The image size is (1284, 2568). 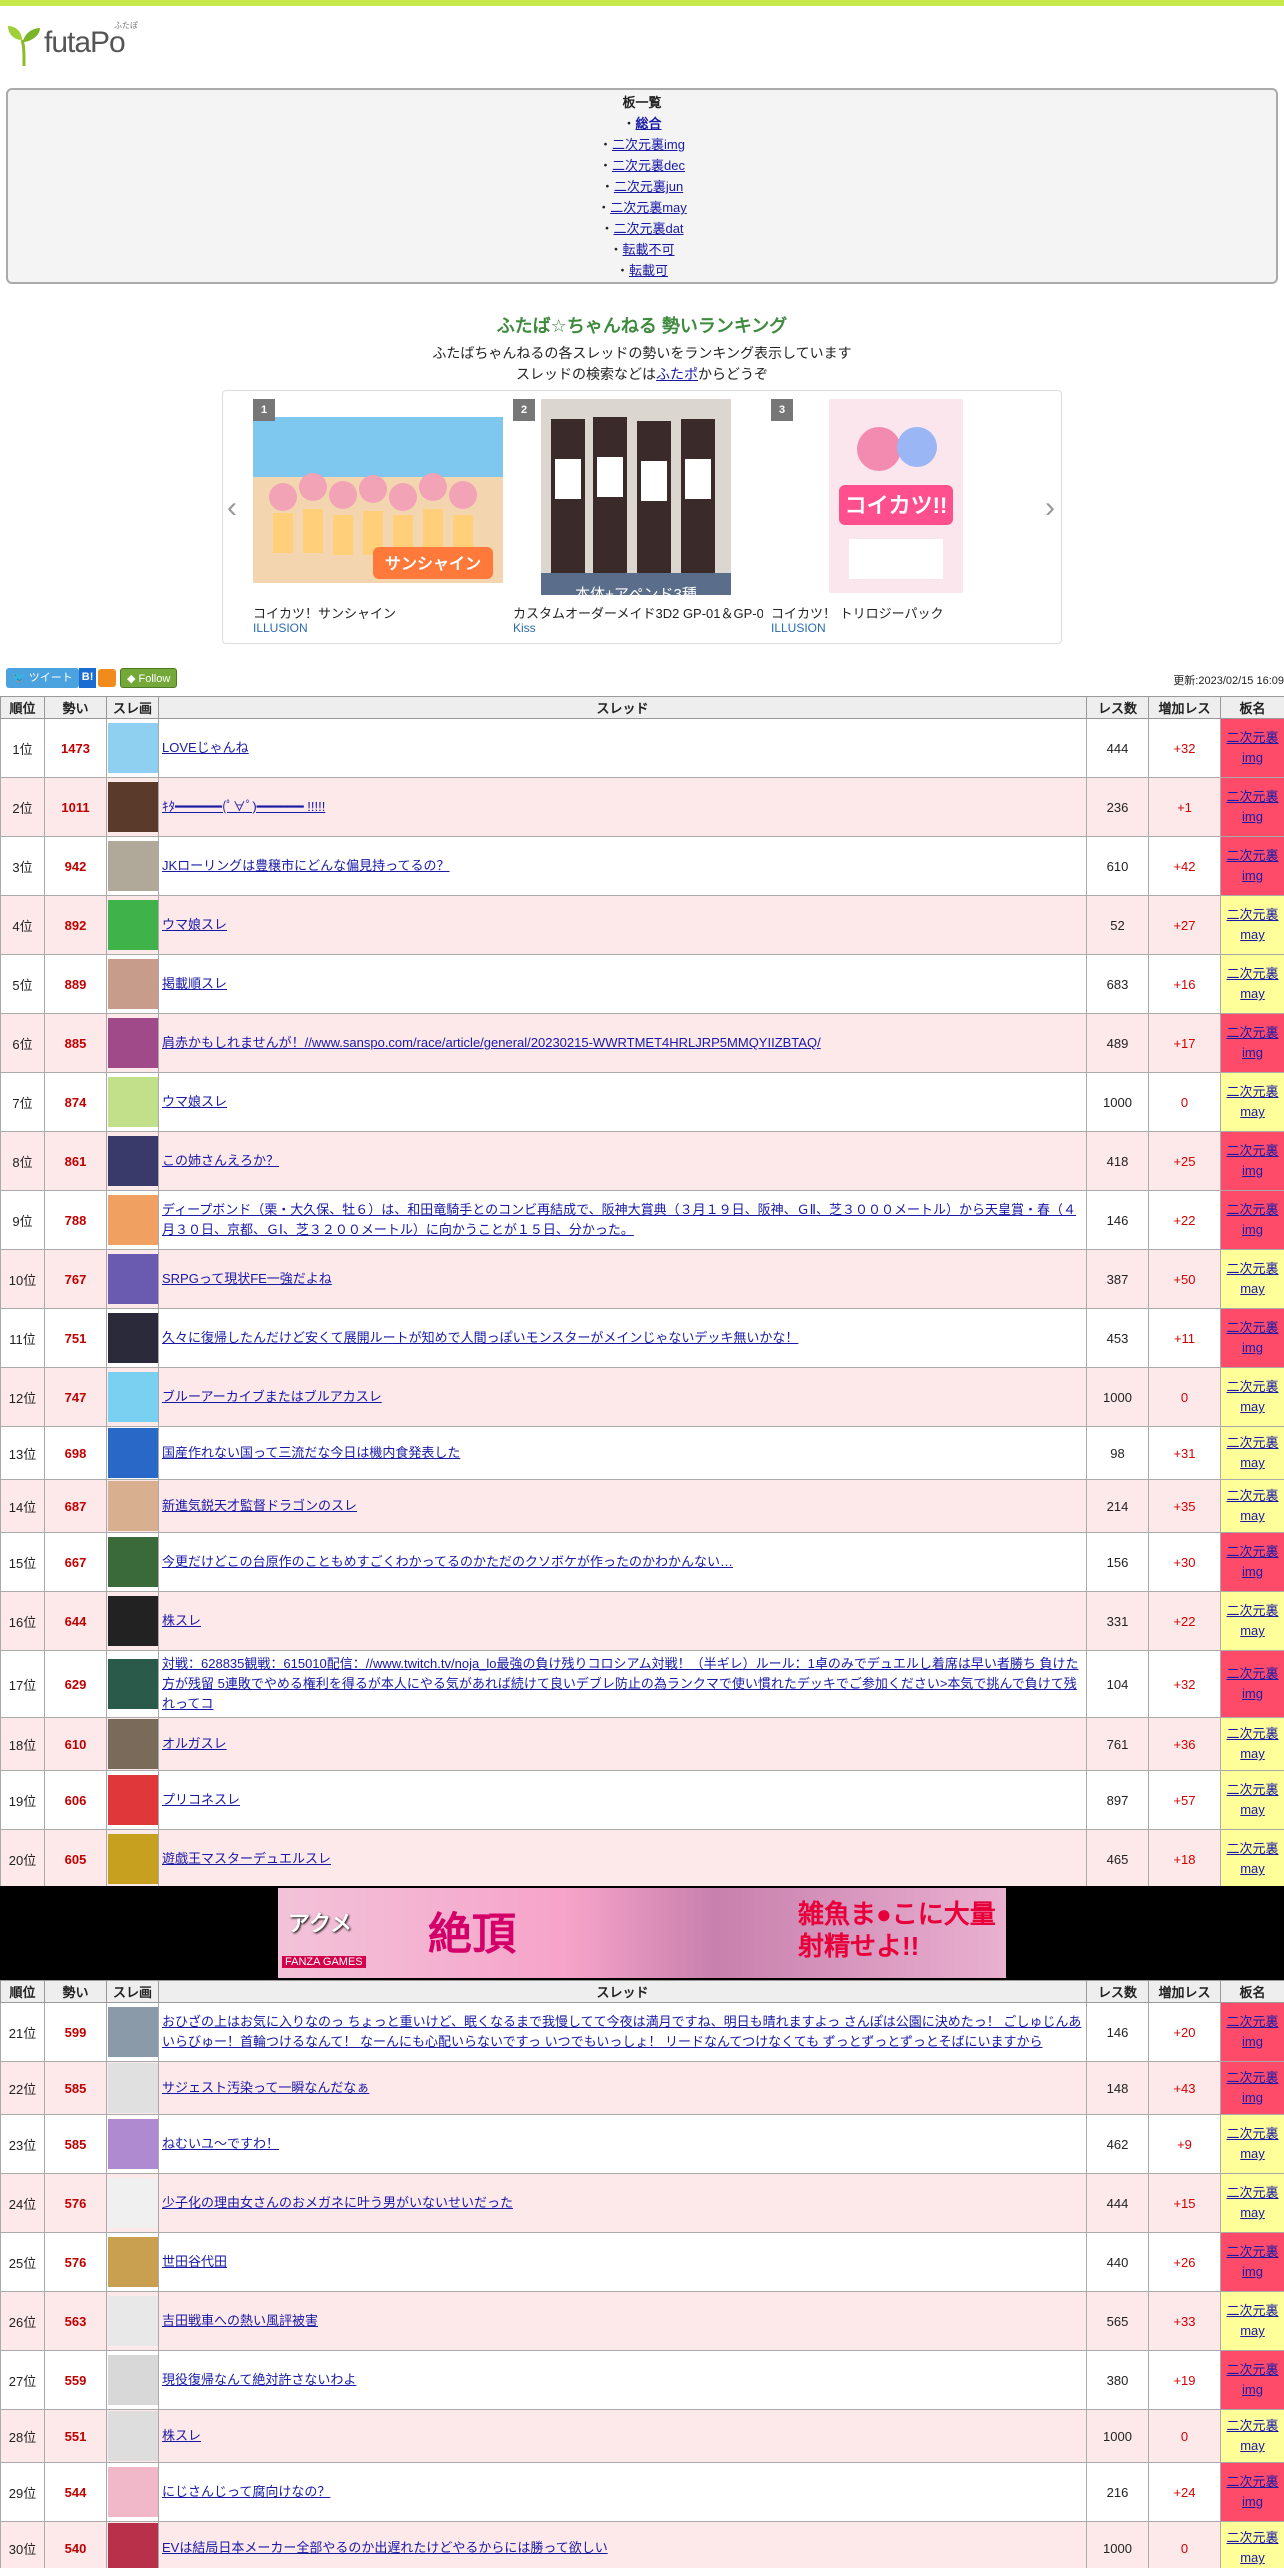 What do you see at coordinates (378, 519) in the screenshot?
I see `carousel-item-1: サンシャイン 1 コイカツ！サンシャイン ILLUSION` at bounding box center [378, 519].